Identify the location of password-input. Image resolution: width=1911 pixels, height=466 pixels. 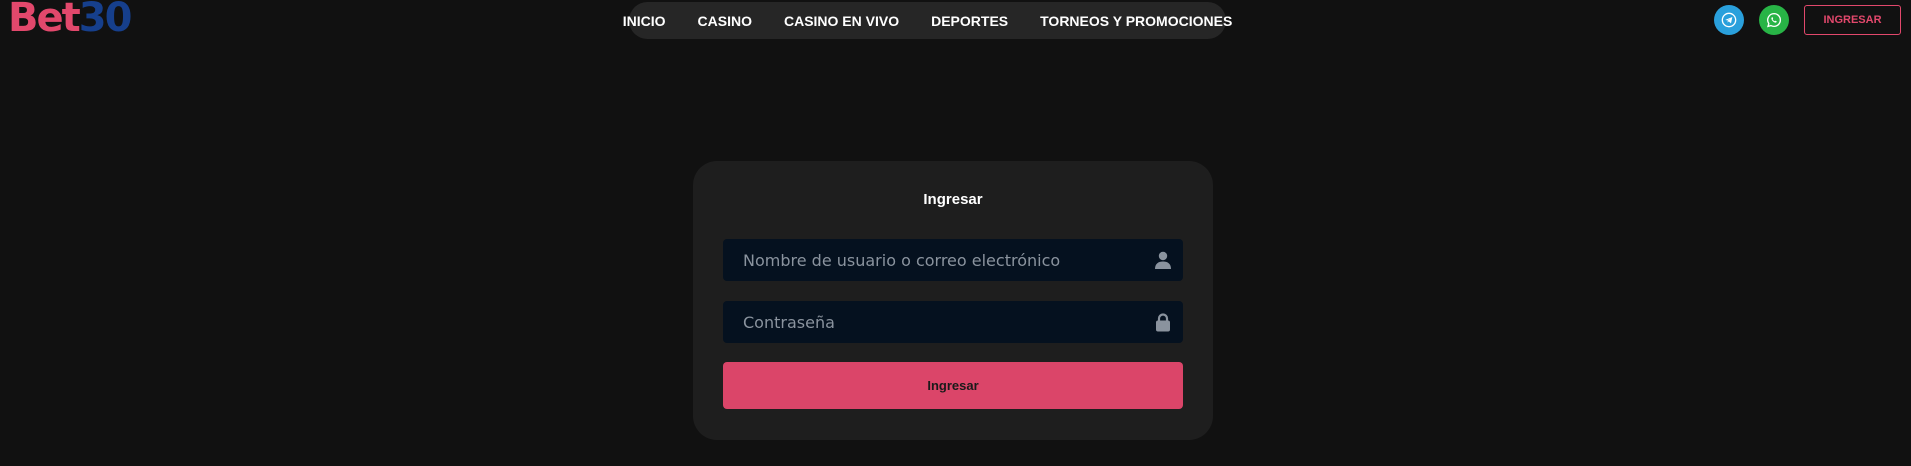
(923, 322).